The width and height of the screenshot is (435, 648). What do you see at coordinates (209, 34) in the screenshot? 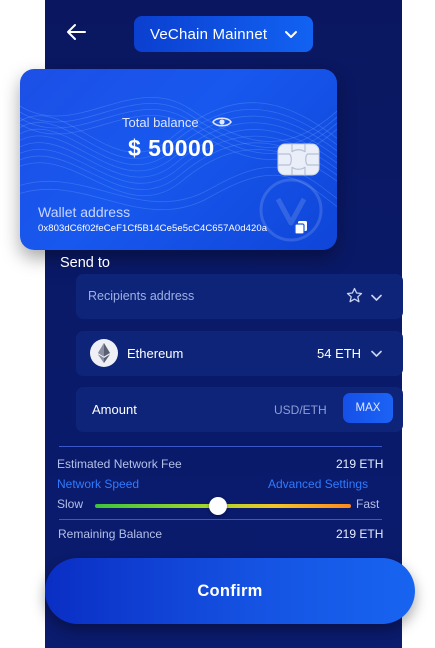
I see `network-label: VeChain Mainnet` at bounding box center [209, 34].